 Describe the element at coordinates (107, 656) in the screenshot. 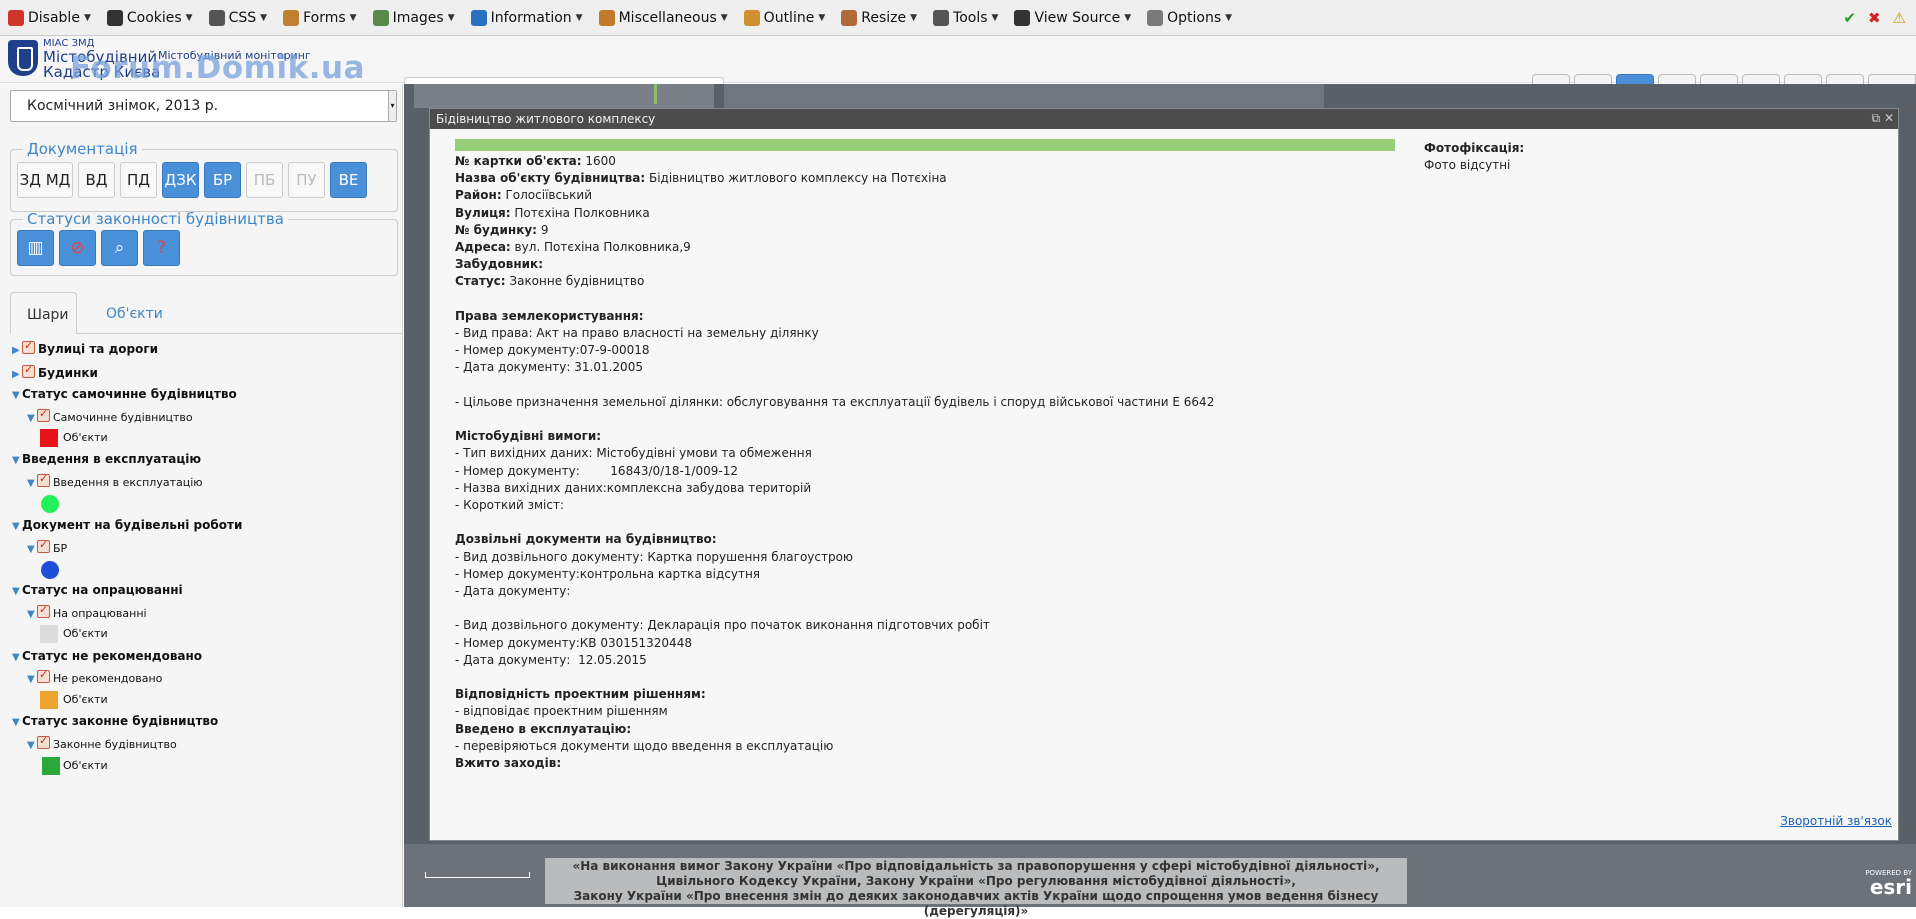

I see `layer-group-not-recommended: ▼ Статус не рекомендовано` at that location.